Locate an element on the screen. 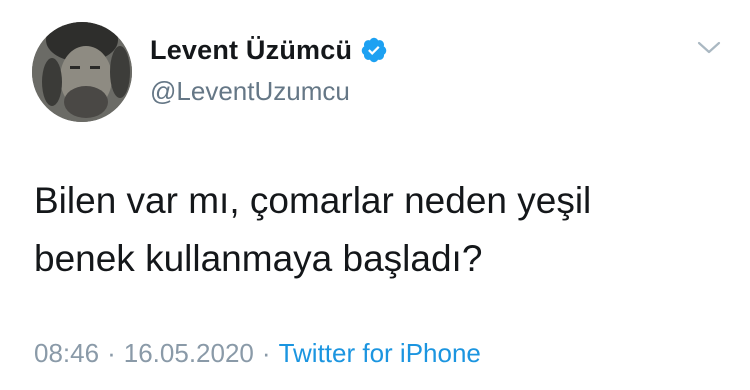 This screenshot has width=750, height=390. avatar-photo is located at coordinates (82, 72).